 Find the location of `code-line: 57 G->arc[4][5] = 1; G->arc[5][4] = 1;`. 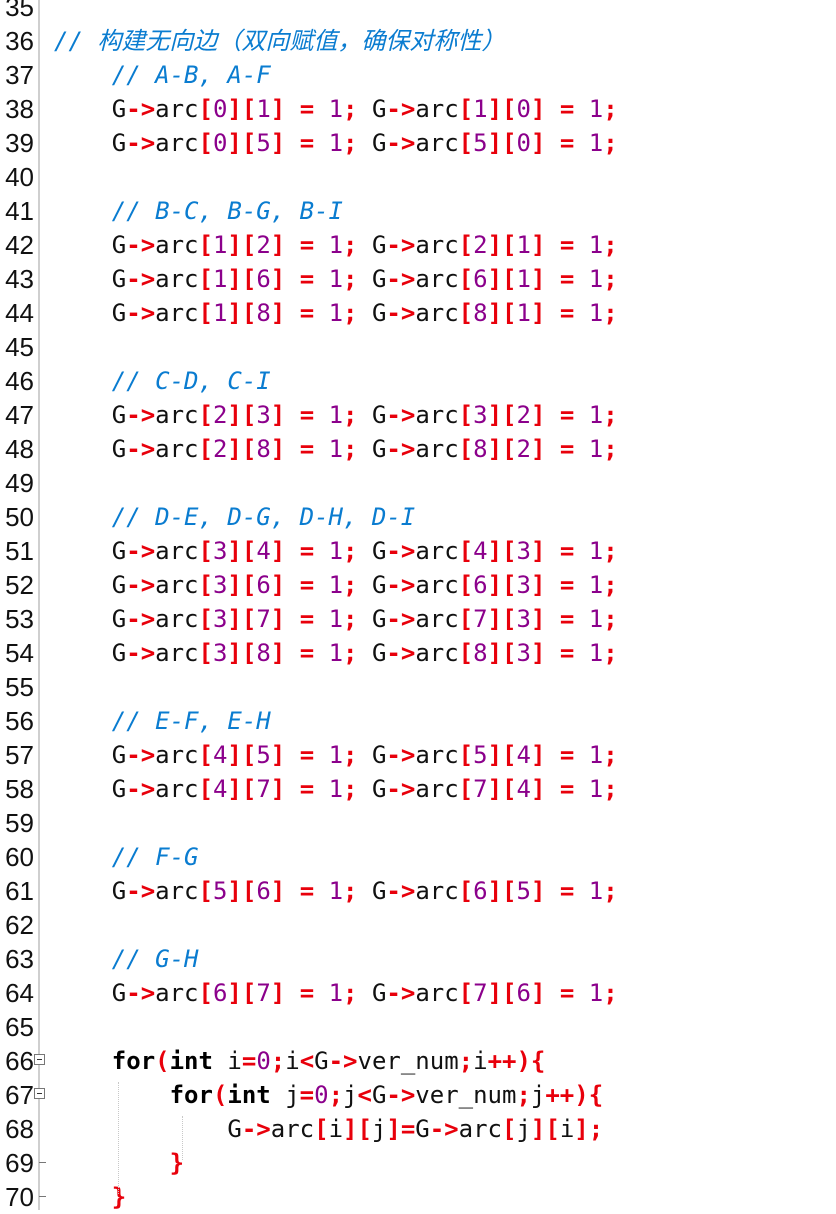

code-line: 57 G->arc[4][5] = 1; G->arc[5][4] = 1; is located at coordinates (418, 755).